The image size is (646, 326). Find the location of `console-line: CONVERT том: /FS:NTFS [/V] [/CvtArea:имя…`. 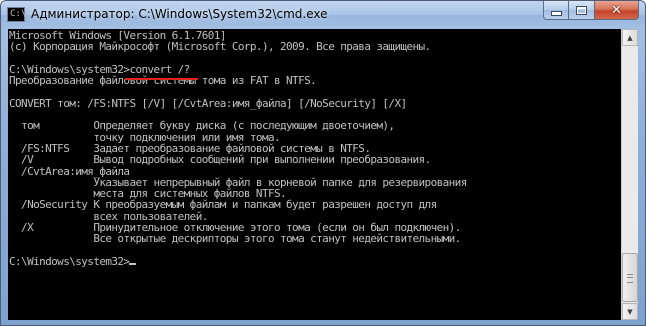

console-line: CONVERT том: /FS:NTFS [/V] [/CvtArea:имя… is located at coordinates (208, 103).